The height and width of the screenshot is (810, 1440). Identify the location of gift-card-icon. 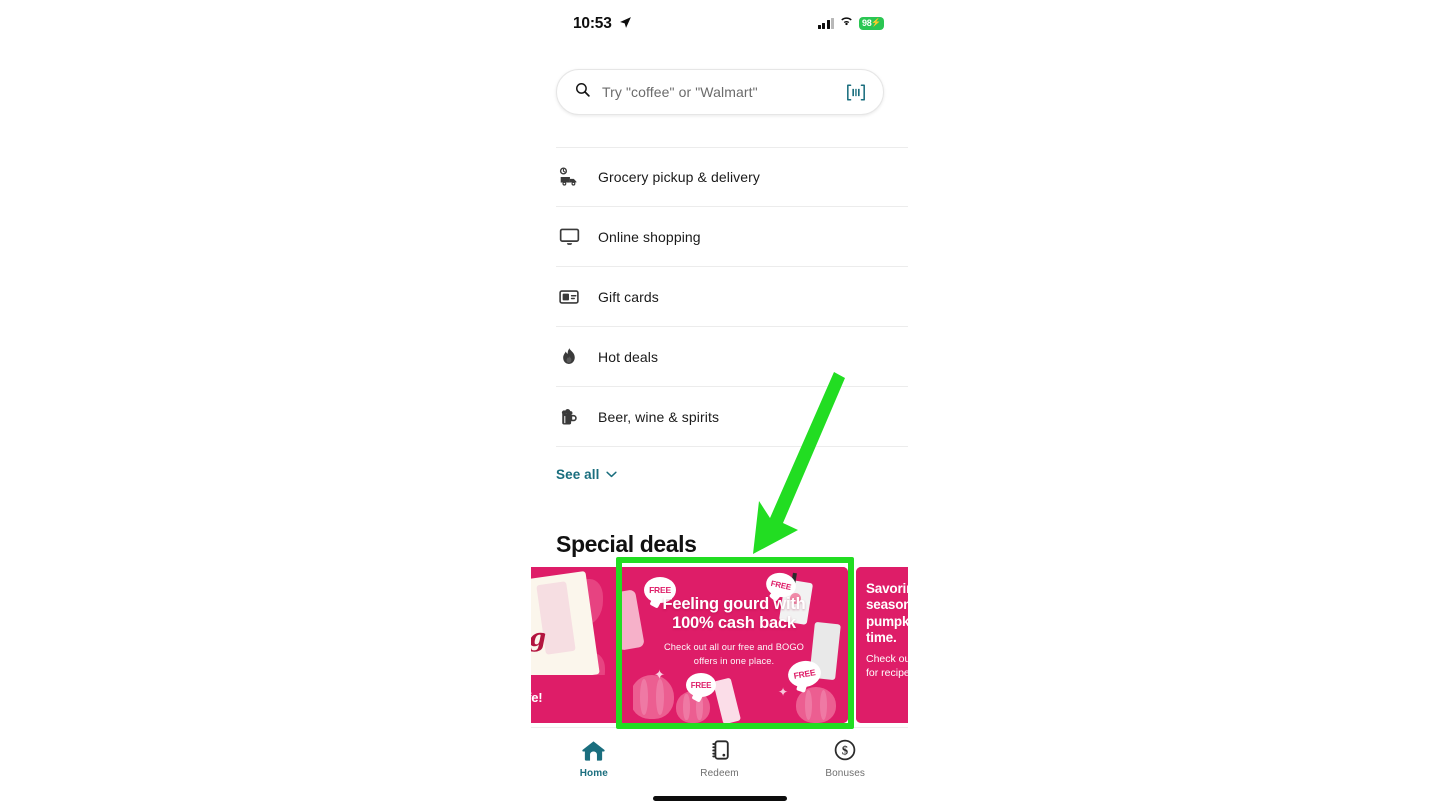
(569, 297).